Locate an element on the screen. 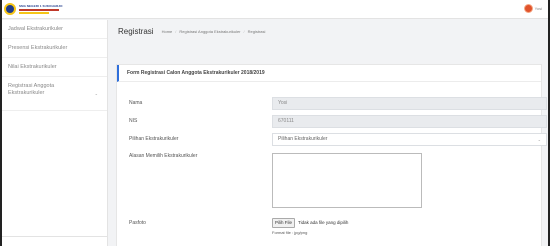 The image size is (550, 246). page-title: Registrasi is located at coordinates (136, 31).